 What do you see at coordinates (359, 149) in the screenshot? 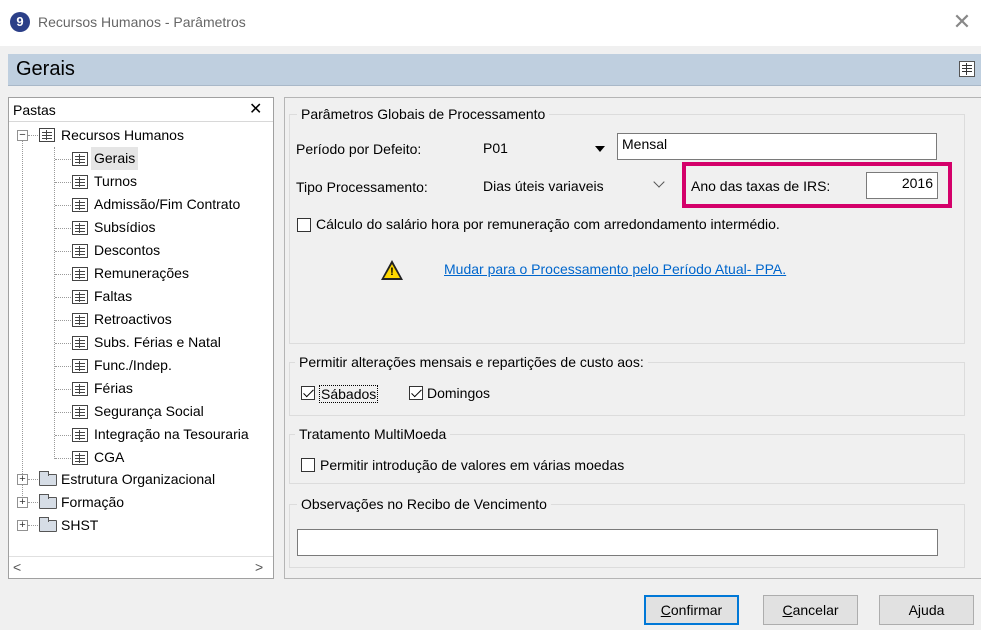
I see `periodo-label: Período por Defeito:` at bounding box center [359, 149].